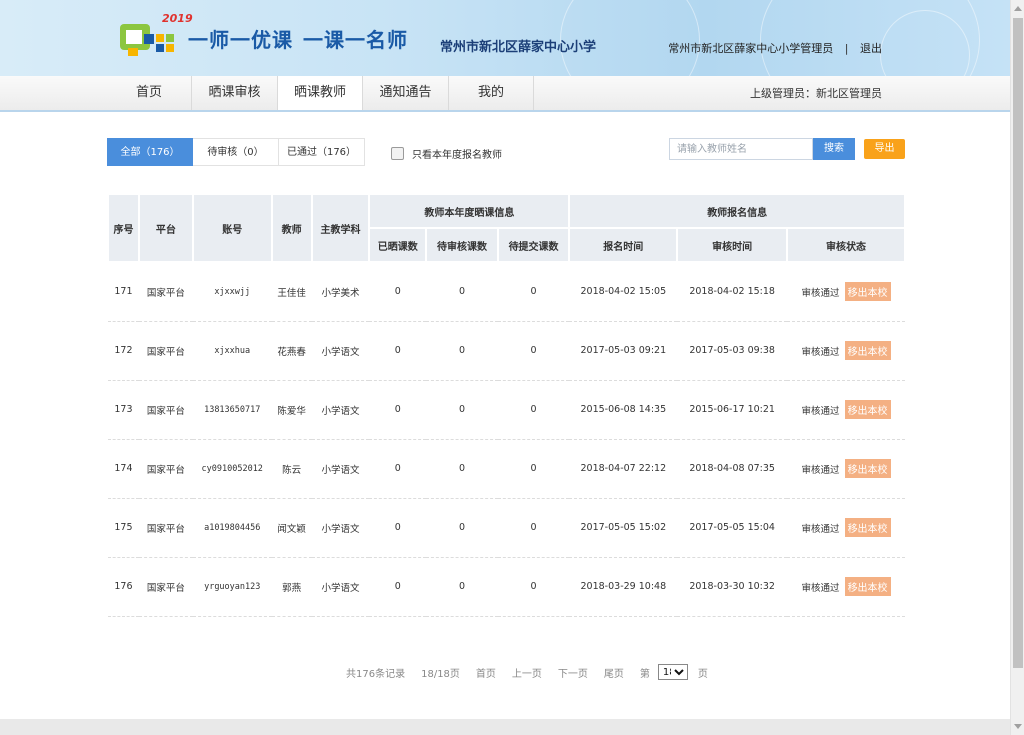  I want to click on first-page-link: 首页, so click(486, 672).